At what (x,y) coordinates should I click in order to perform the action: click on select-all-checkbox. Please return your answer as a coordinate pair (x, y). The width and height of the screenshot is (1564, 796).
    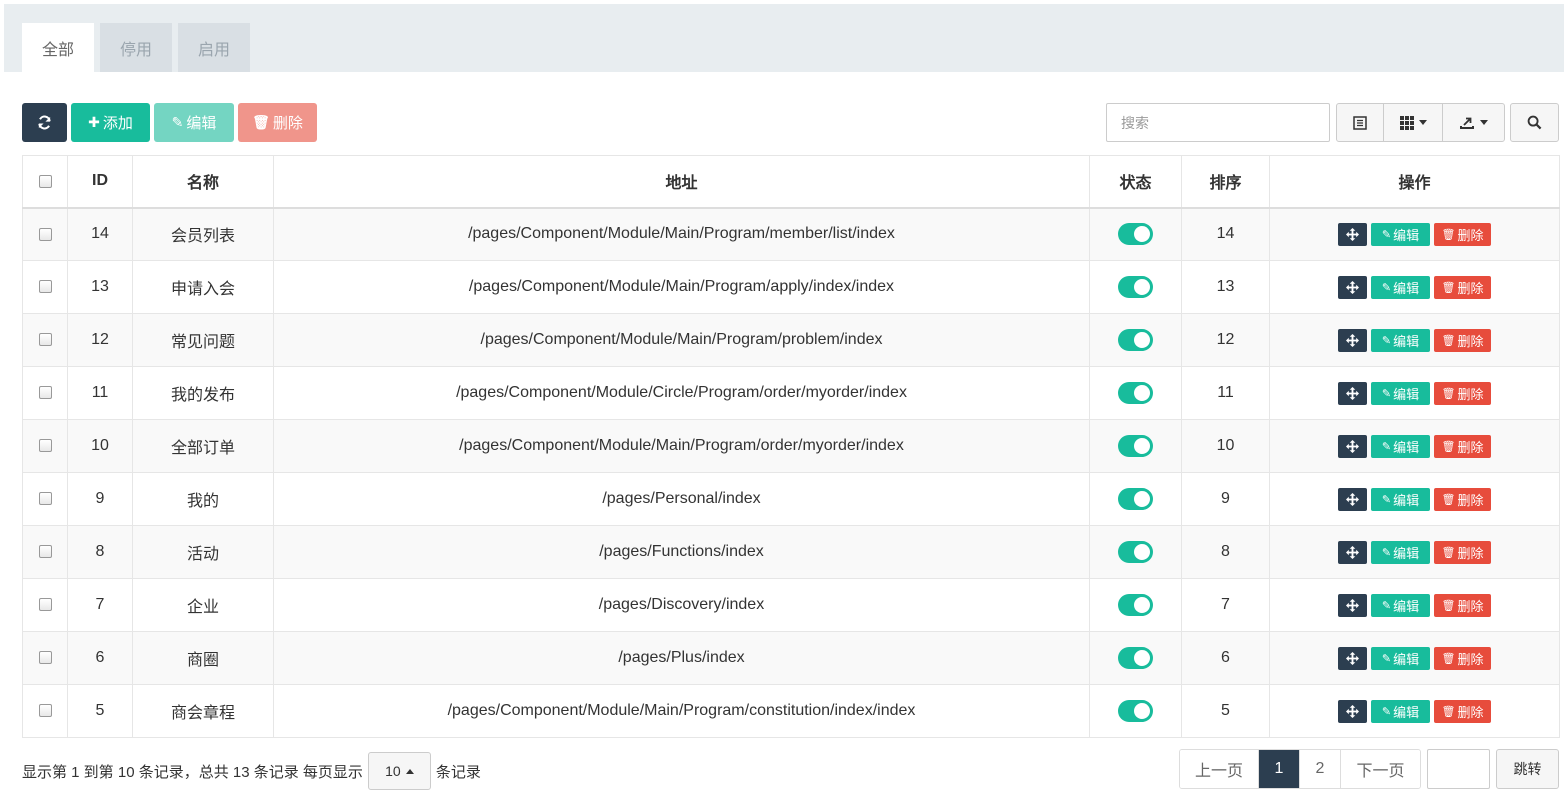
    Looking at the image, I should click on (45, 181).